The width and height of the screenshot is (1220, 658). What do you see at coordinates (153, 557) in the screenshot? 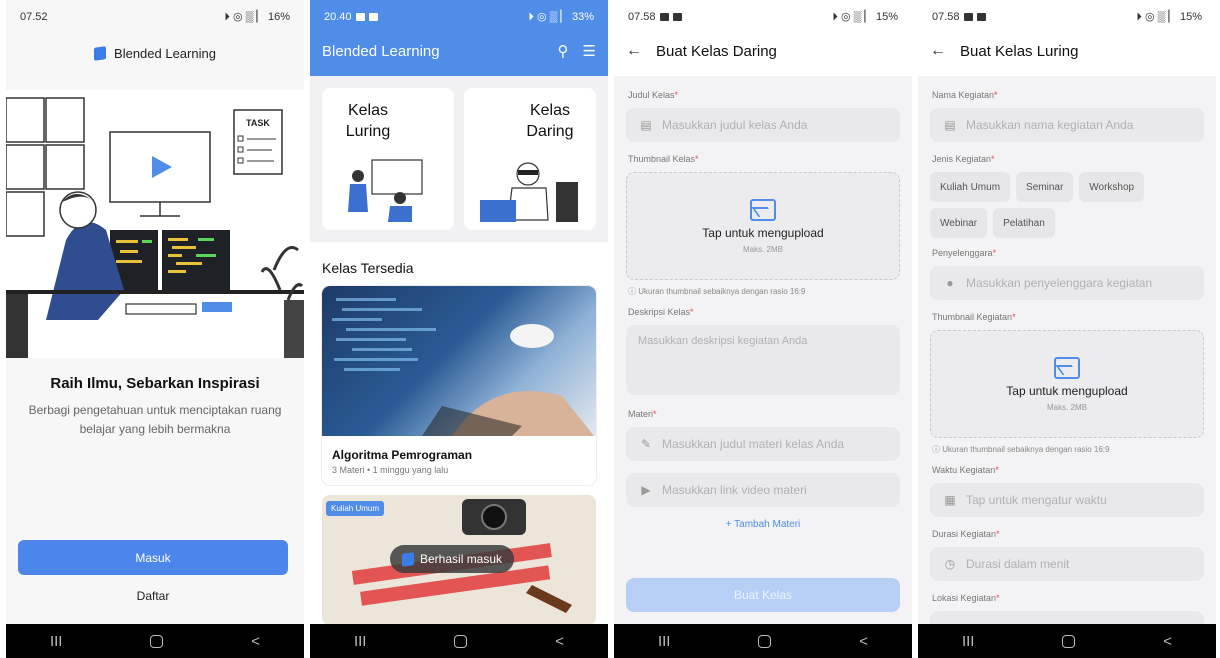
I see `login-button: Masuk` at bounding box center [153, 557].